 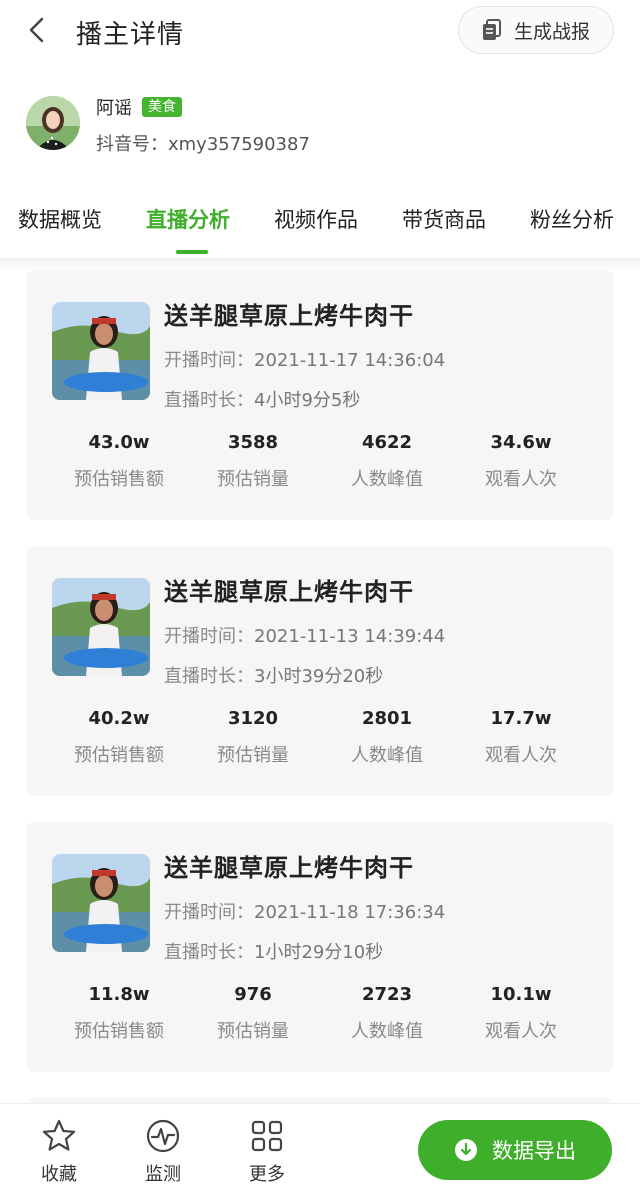 I want to click on stat-value: 3120, so click(x=253, y=718).